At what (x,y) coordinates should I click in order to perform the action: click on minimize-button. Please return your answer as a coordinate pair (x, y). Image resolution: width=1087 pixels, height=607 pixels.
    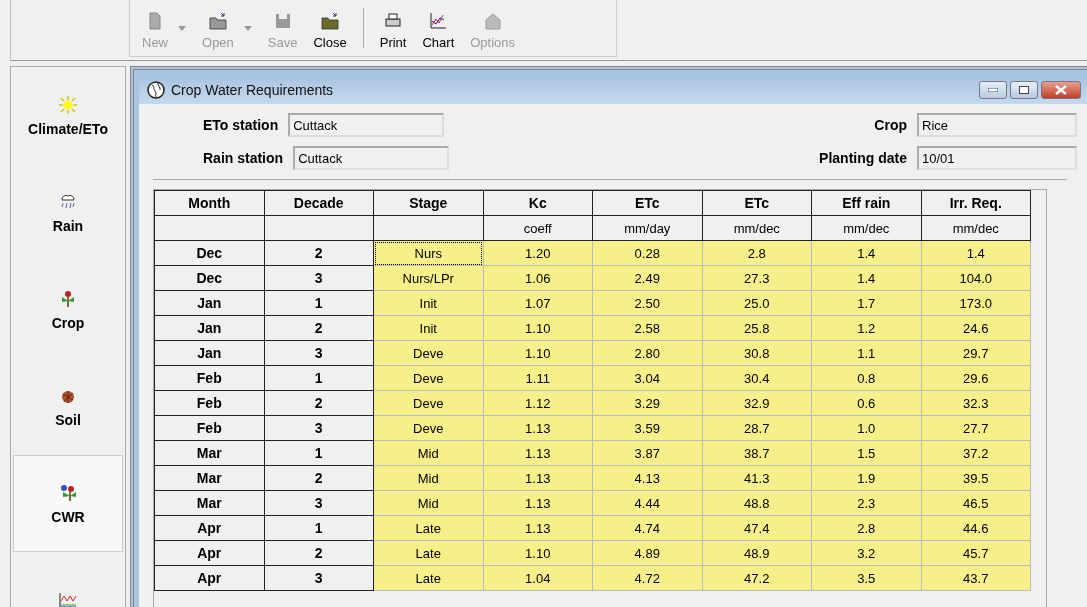
    Looking at the image, I should click on (993, 90).